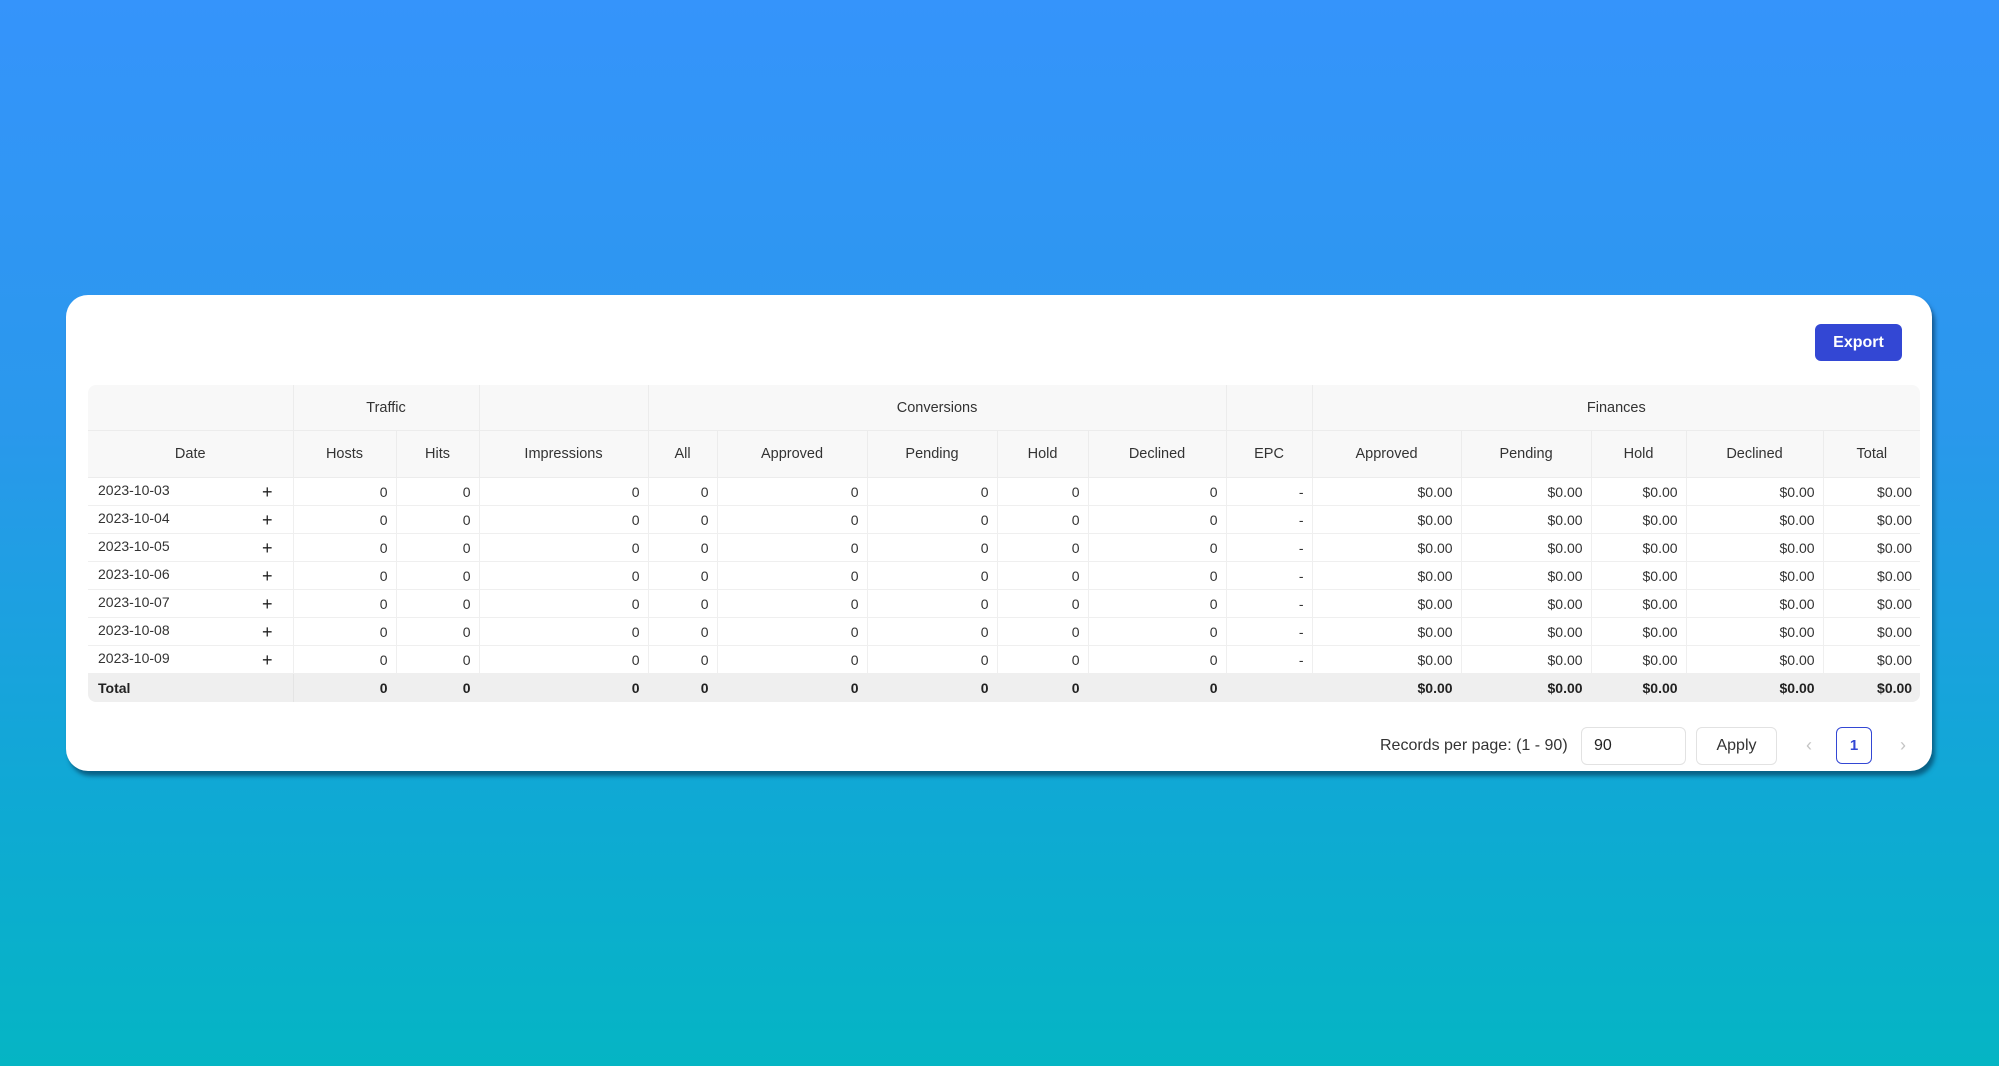  I want to click on cell-date: Total, so click(191, 687).